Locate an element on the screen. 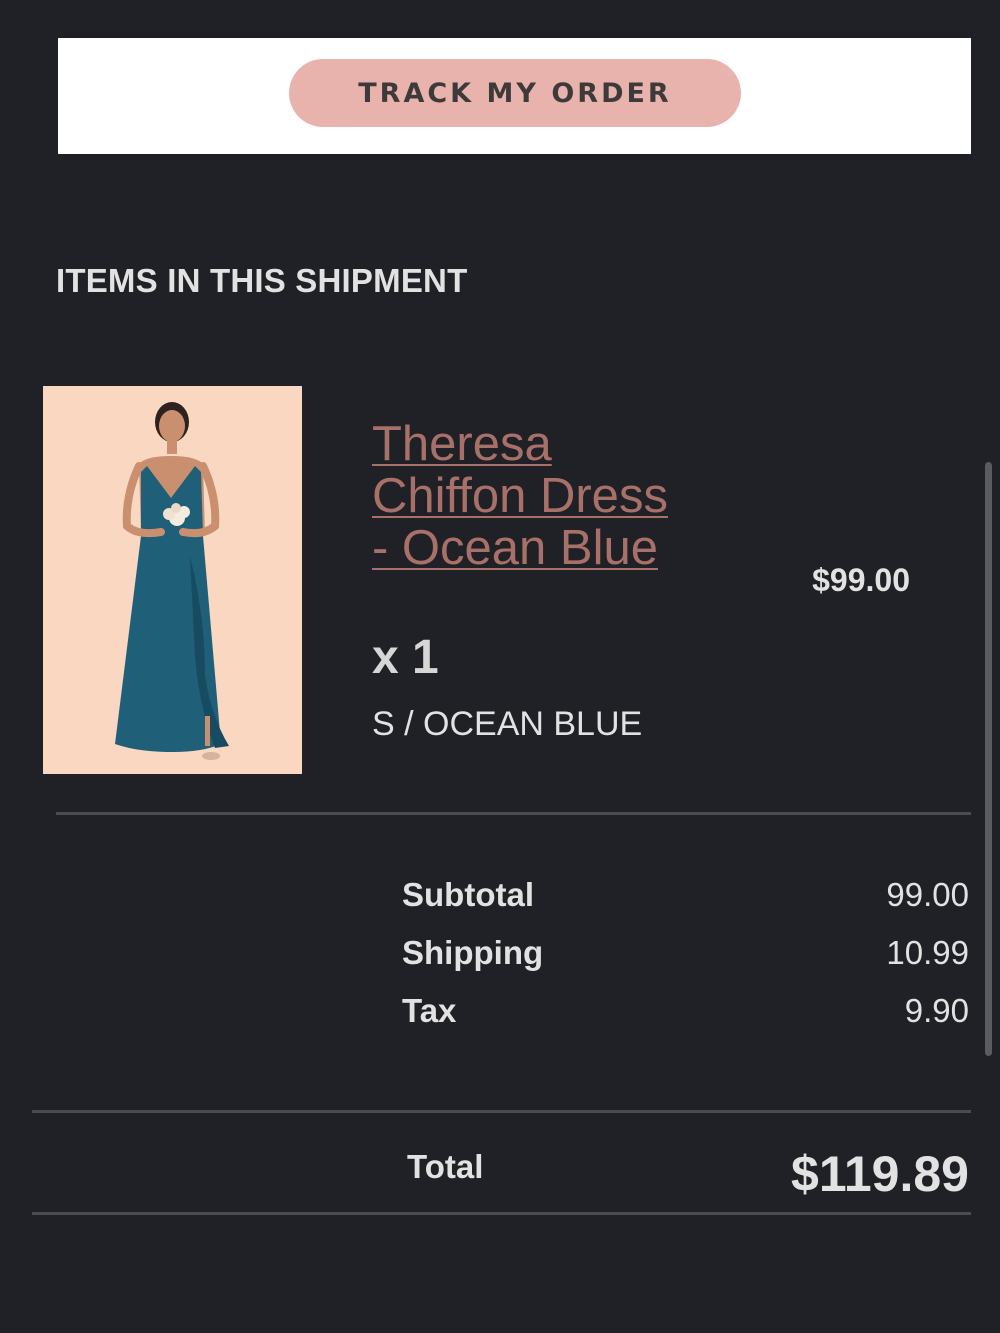 The image size is (1000, 1333). product-variant: S / OCEAN BLUE is located at coordinates (507, 724).